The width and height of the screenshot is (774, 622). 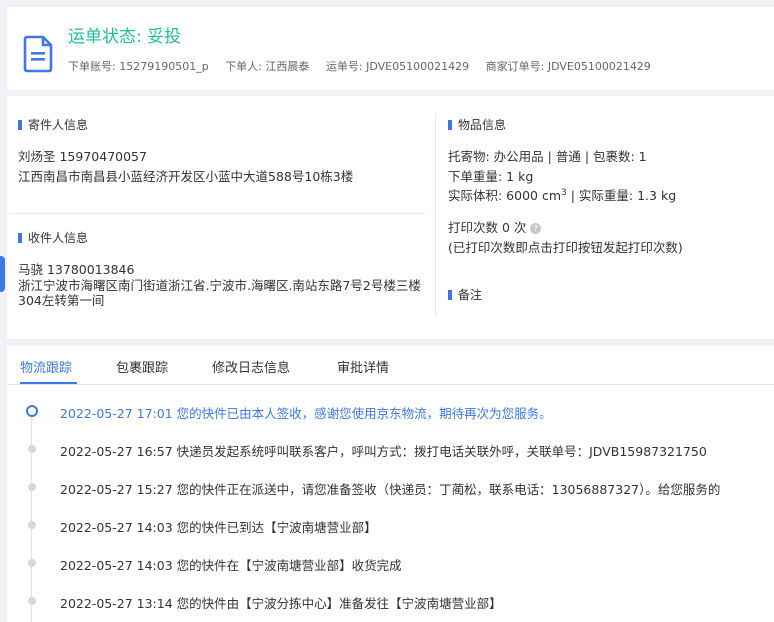 What do you see at coordinates (390, 365) in the screenshot?
I see `tracking-tabs: 物流跟踪 包裹跟踪 修改日志信息 审批详情` at bounding box center [390, 365].